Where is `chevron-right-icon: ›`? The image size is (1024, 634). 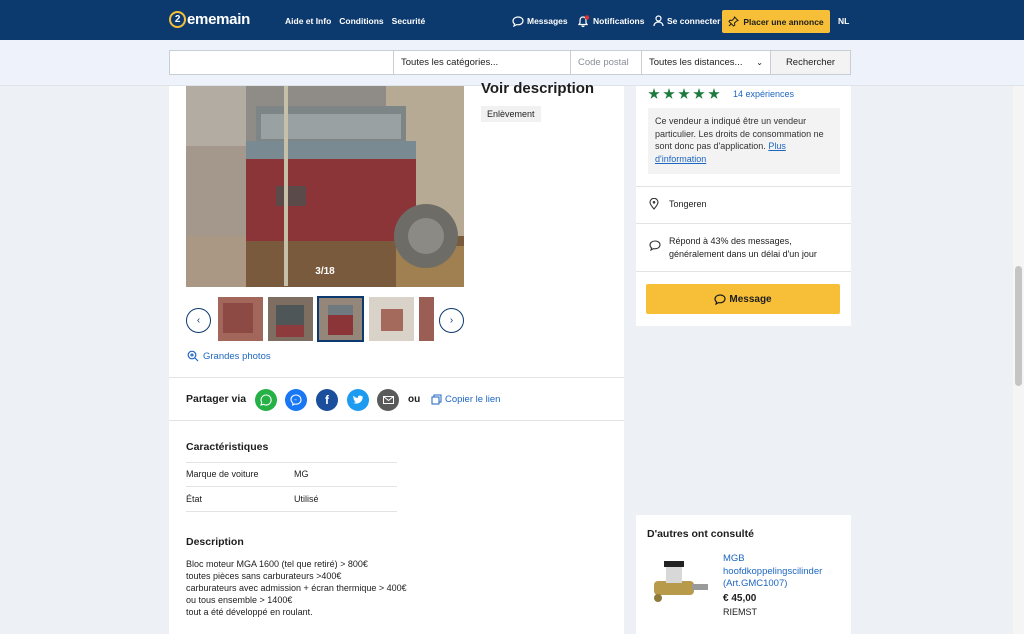
chevron-right-icon: › is located at coordinates (451, 320).